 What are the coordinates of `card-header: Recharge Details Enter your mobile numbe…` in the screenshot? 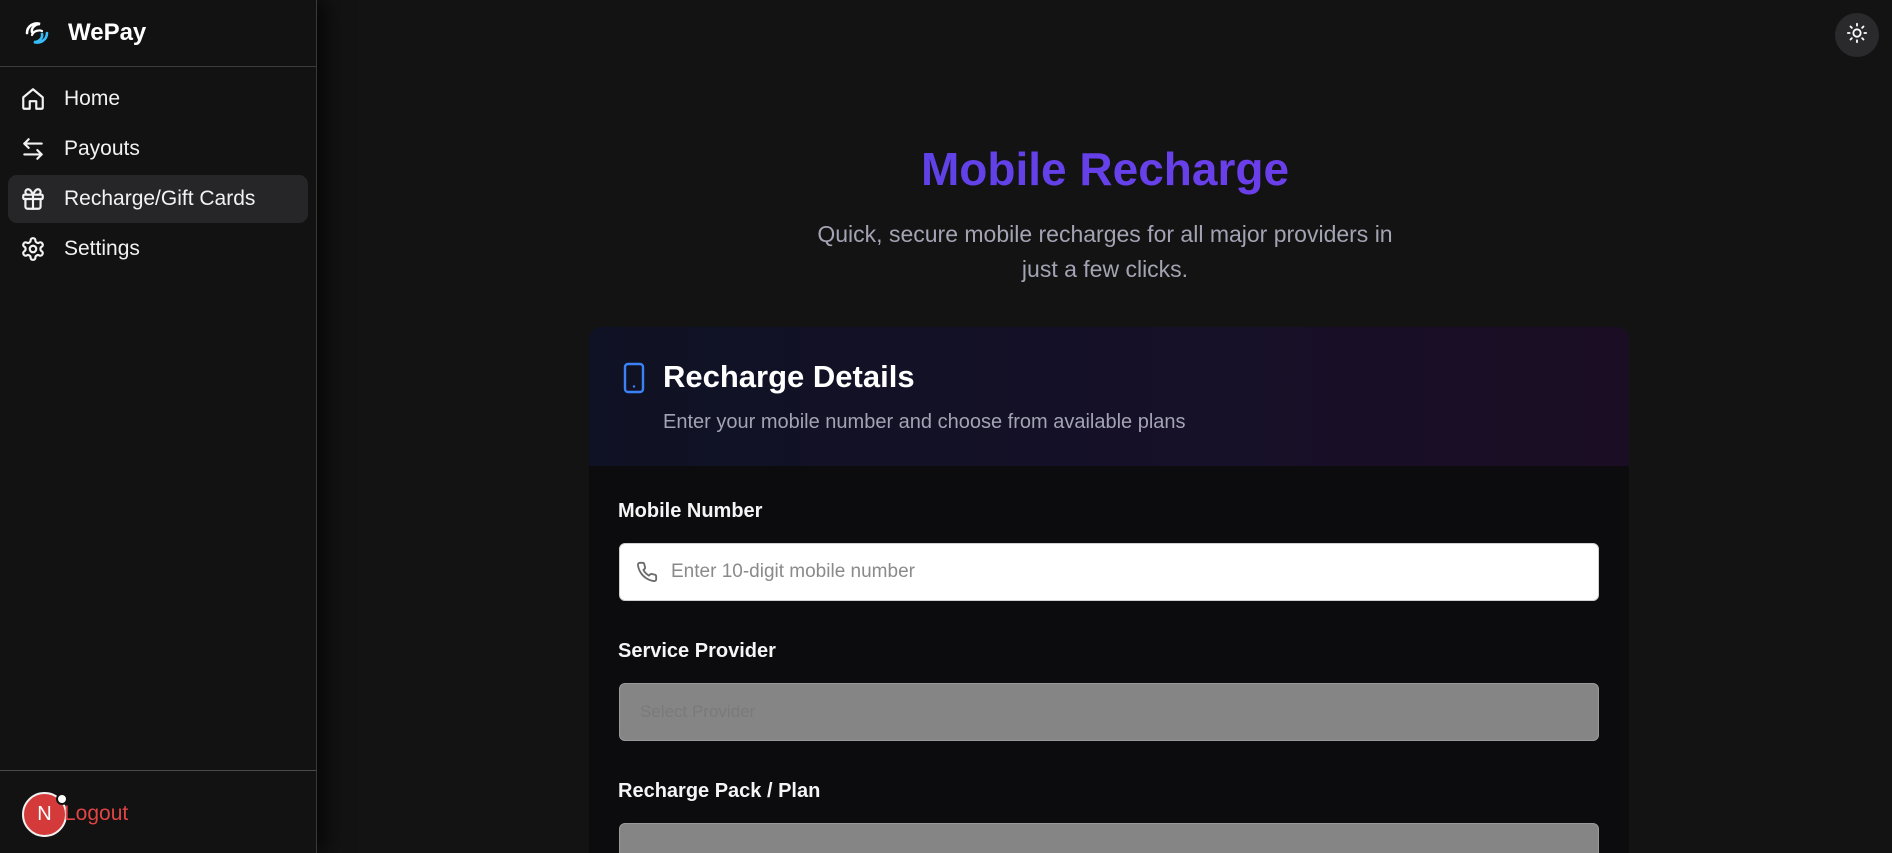 It's located at (1109, 396).